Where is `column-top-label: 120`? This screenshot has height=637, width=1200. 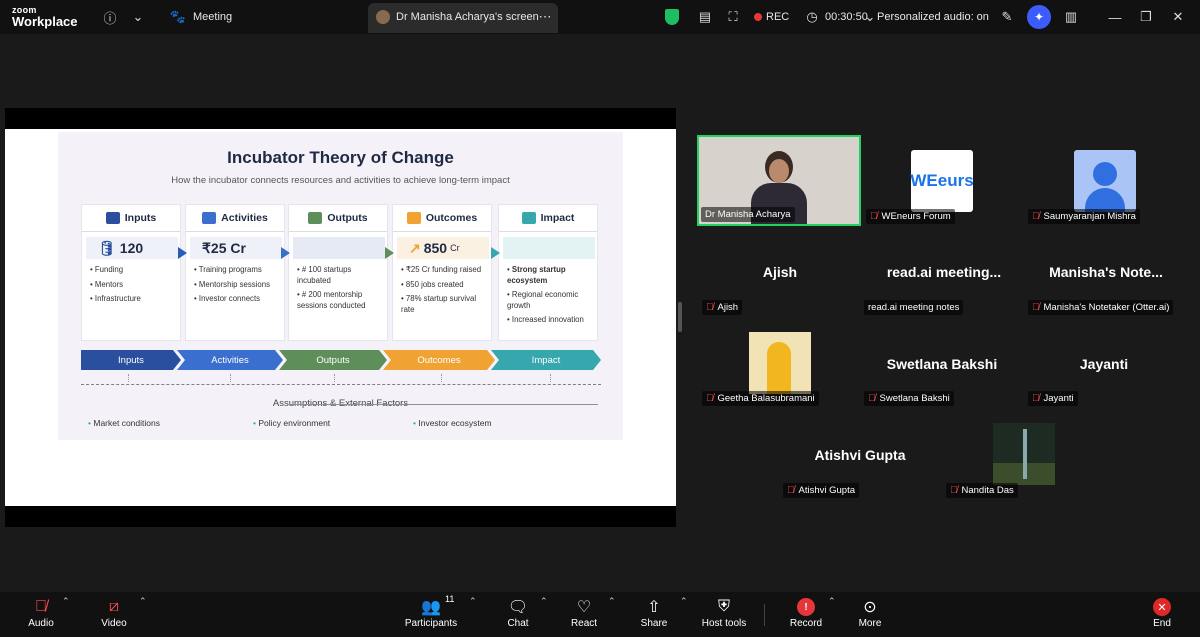 column-top-label: 120 is located at coordinates (131, 248).